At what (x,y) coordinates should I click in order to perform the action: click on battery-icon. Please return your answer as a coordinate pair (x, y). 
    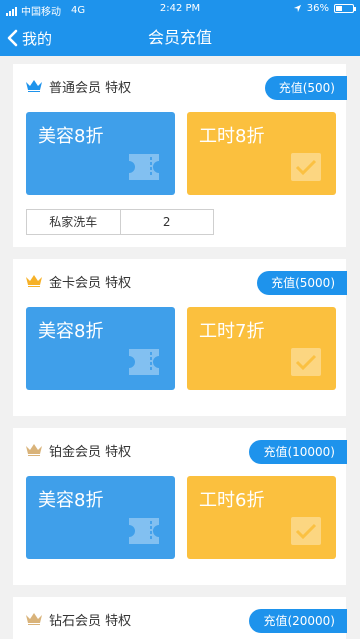
    Looking at the image, I should click on (345, 8).